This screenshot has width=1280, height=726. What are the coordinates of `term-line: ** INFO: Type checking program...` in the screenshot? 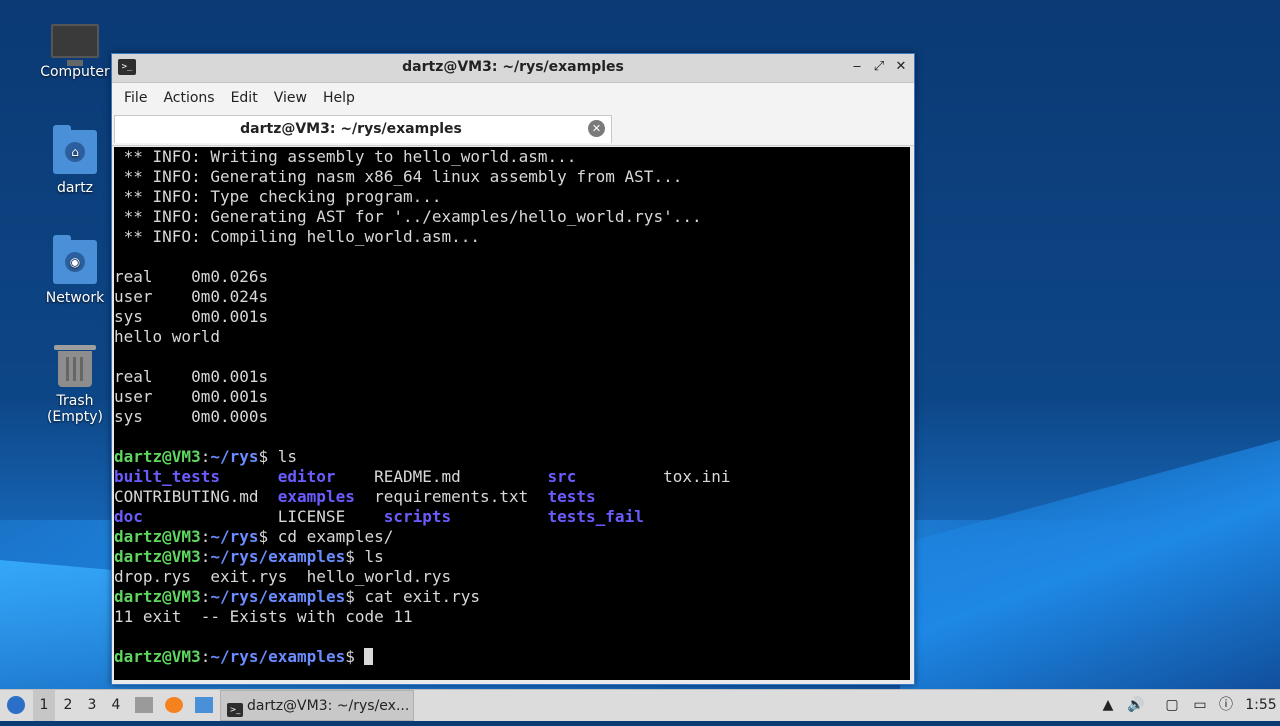 It's located at (278, 196).